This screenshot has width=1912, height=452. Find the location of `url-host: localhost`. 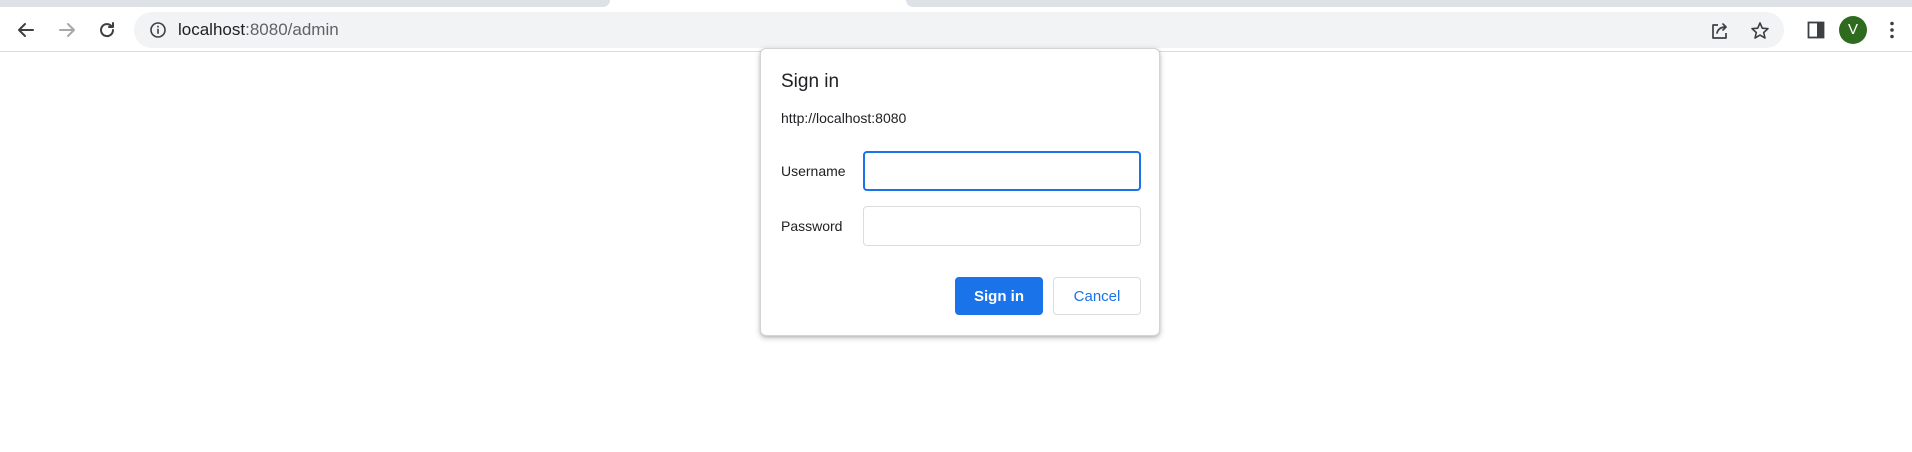

url-host: localhost is located at coordinates (212, 29).